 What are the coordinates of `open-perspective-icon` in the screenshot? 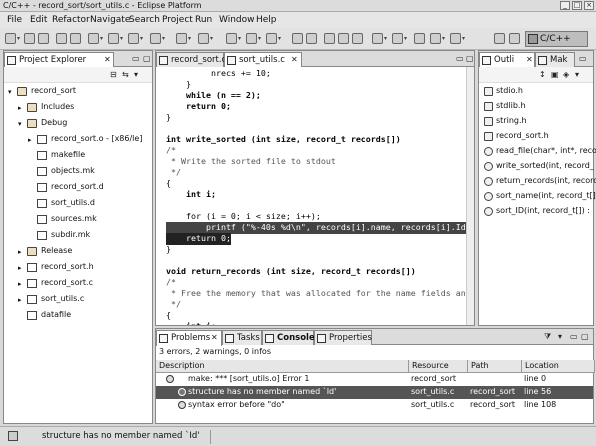 It's located at (499, 38).